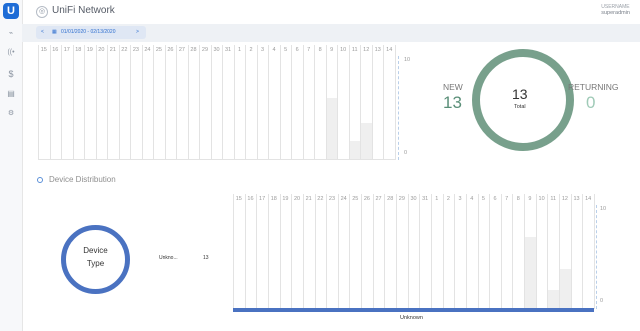 Image resolution: width=640 pixels, height=331 pixels. I want to click on username-value: superadmin, so click(615, 13).